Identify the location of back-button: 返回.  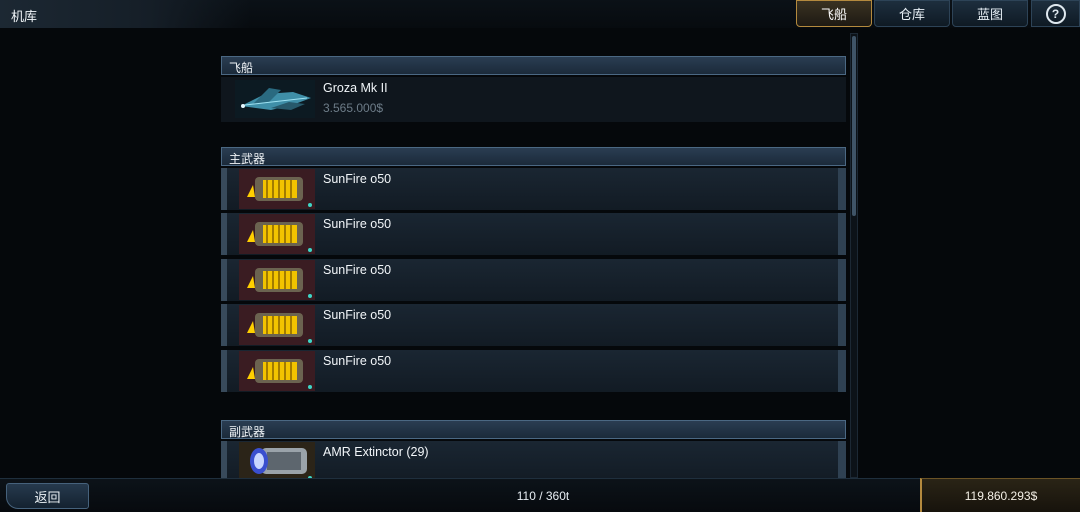
(47, 496).